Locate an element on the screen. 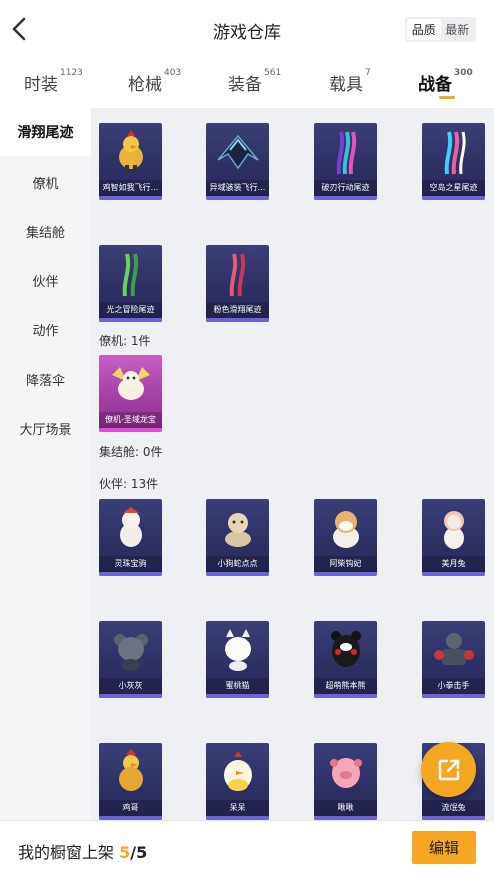 Image resolution: width=494 pixels, height=875 pixels. section-header-companions: 伙伴: 13件 is located at coordinates (129, 484).